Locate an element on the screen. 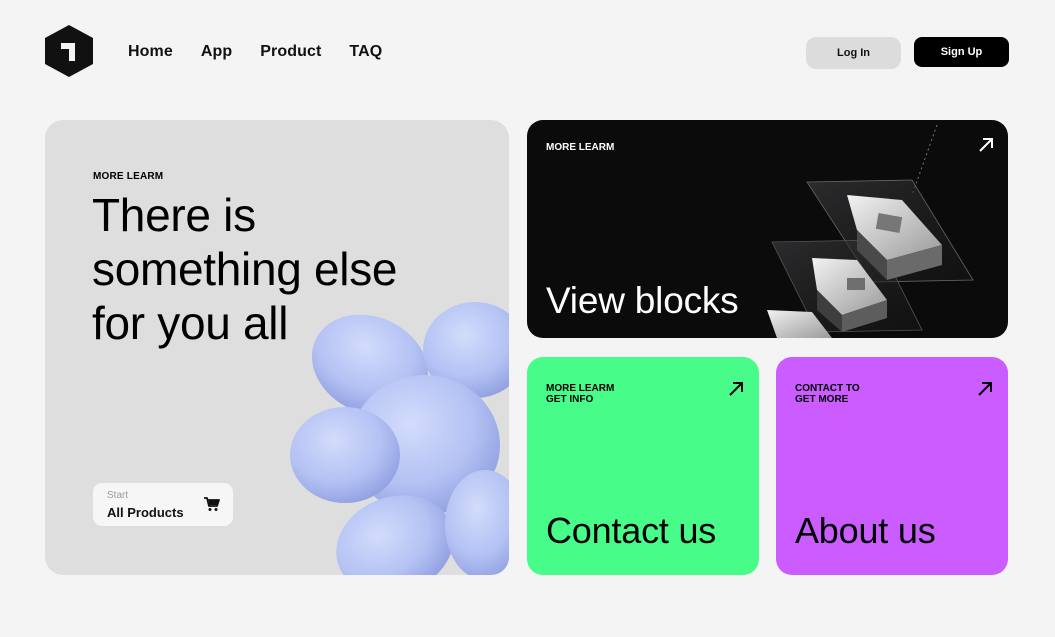 This screenshot has height=637, width=1055. blocks-title: View blocks is located at coordinates (642, 300).